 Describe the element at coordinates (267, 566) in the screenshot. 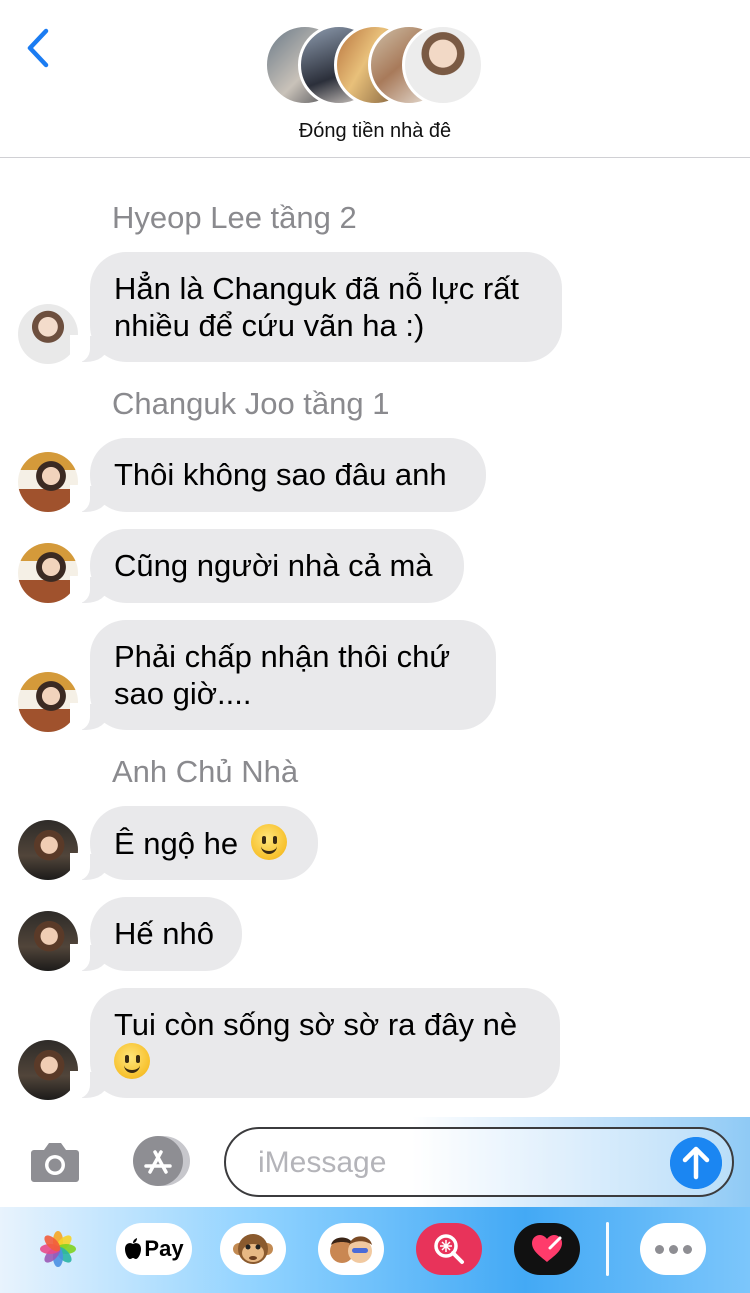

I see `message-bubble: Cũng người nhà cả mà` at that location.